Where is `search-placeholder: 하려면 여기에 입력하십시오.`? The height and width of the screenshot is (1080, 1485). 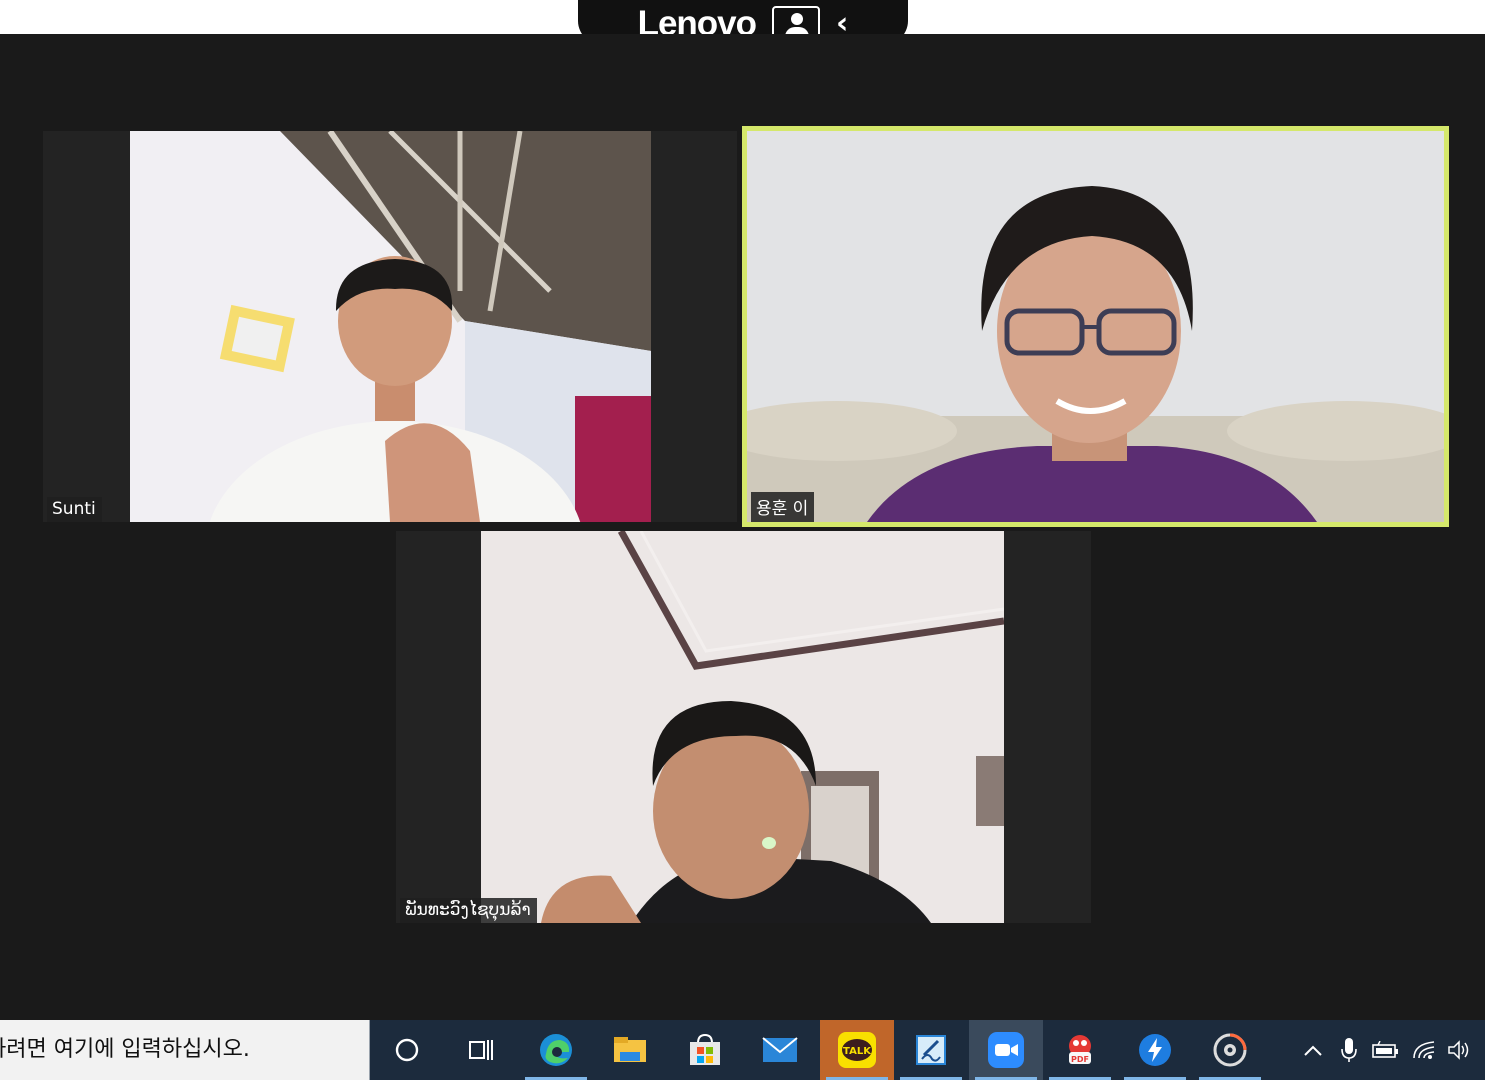
search-placeholder: 하려면 여기에 입력하십시오. is located at coordinates (125, 1049).